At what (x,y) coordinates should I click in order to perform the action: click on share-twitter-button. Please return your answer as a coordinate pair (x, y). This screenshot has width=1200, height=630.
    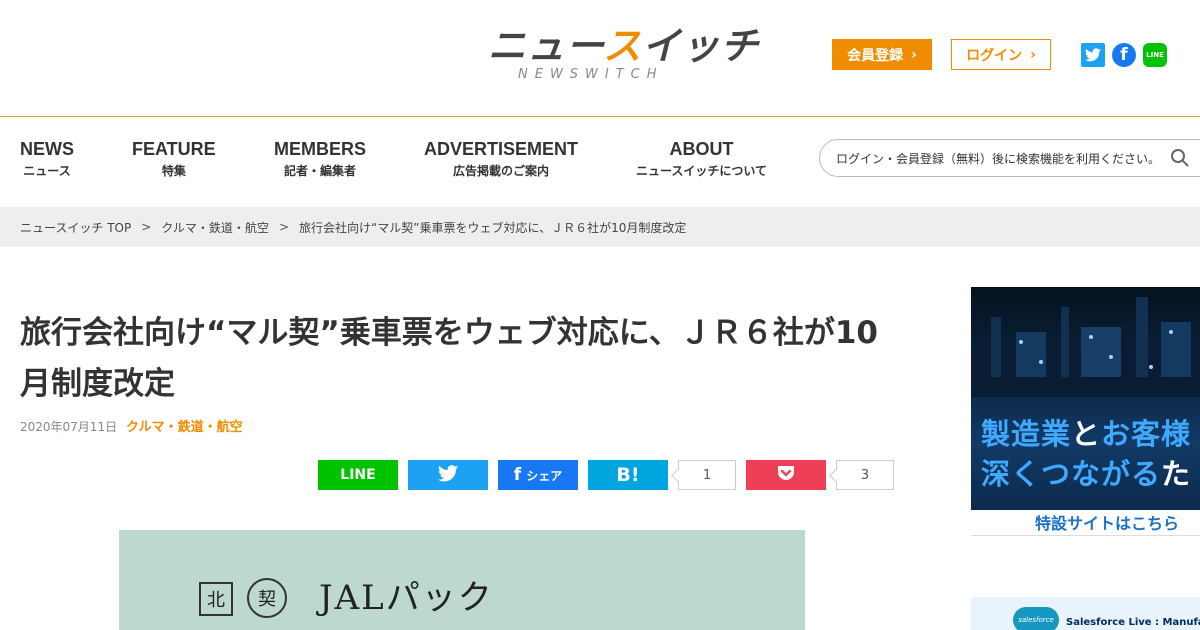
    Looking at the image, I should click on (448, 475).